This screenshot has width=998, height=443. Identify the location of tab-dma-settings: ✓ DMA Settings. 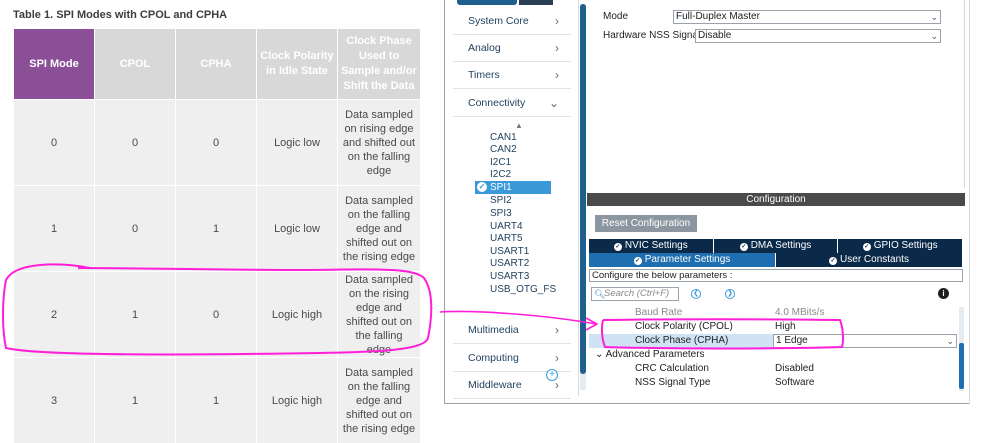
(776, 246).